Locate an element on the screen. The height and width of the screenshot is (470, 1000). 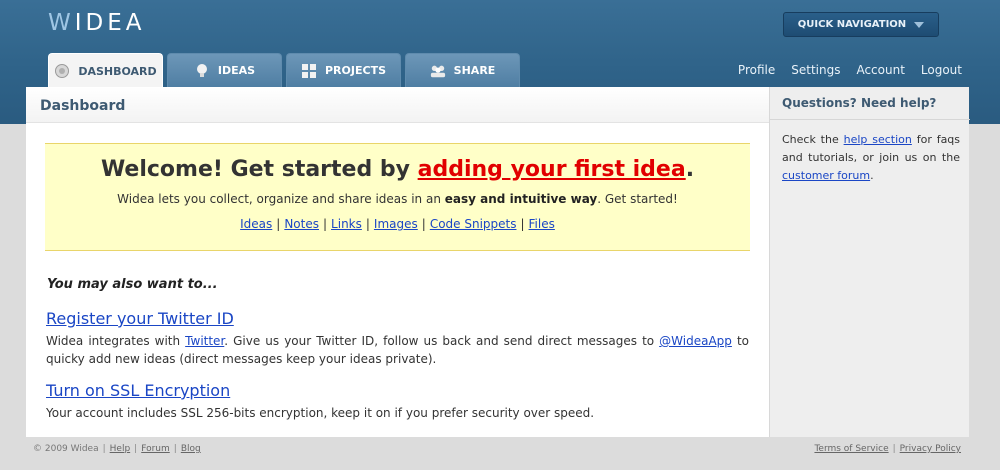
tab-projects: PROJECTS is located at coordinates (343, 70).